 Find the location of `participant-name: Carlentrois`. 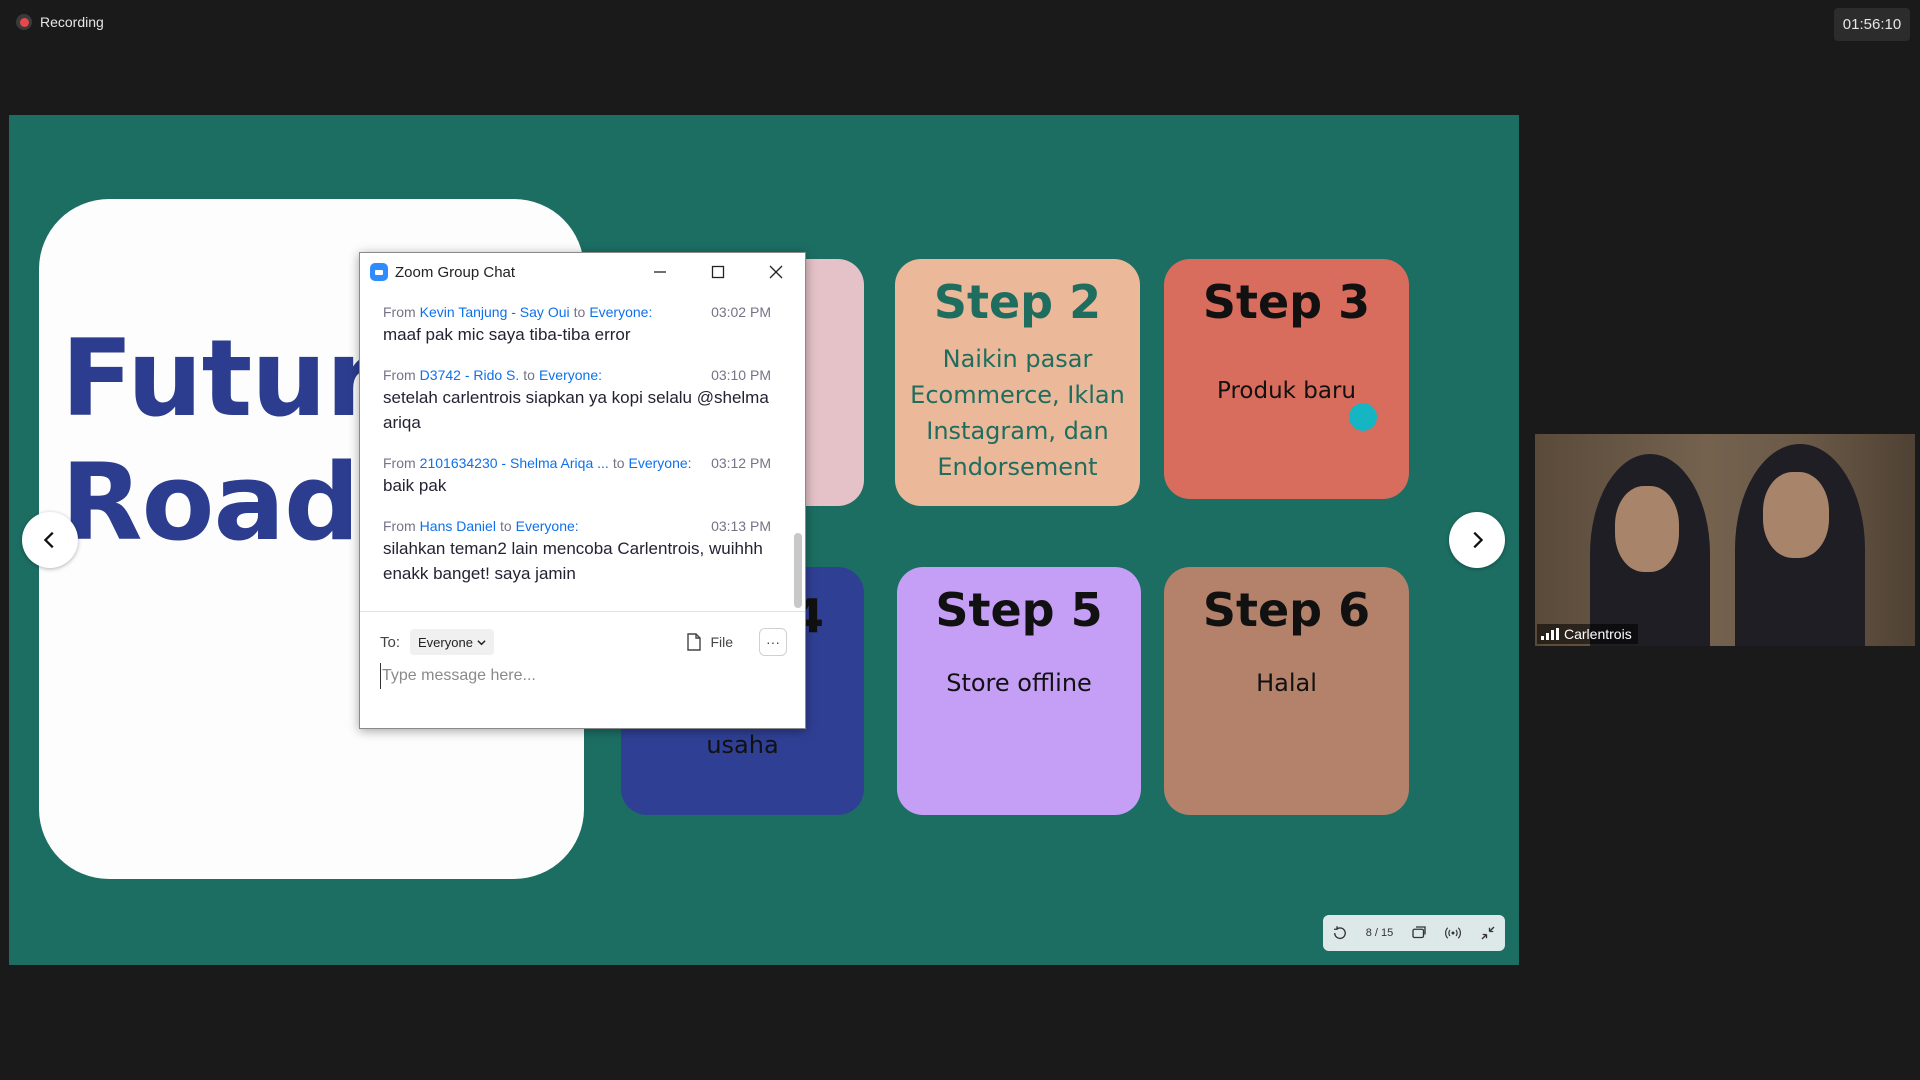

participant-name: Carlentrois is located at coordinates (1598, 634).